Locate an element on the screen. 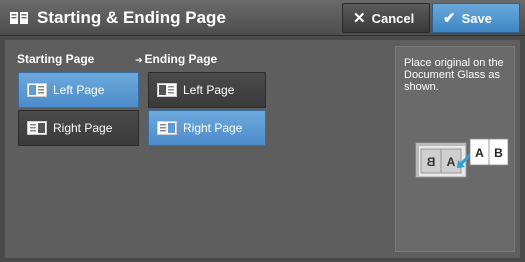 The width and height of the screenshot is (525, 262). book-pages-icon is located at coordinates (19, 18).